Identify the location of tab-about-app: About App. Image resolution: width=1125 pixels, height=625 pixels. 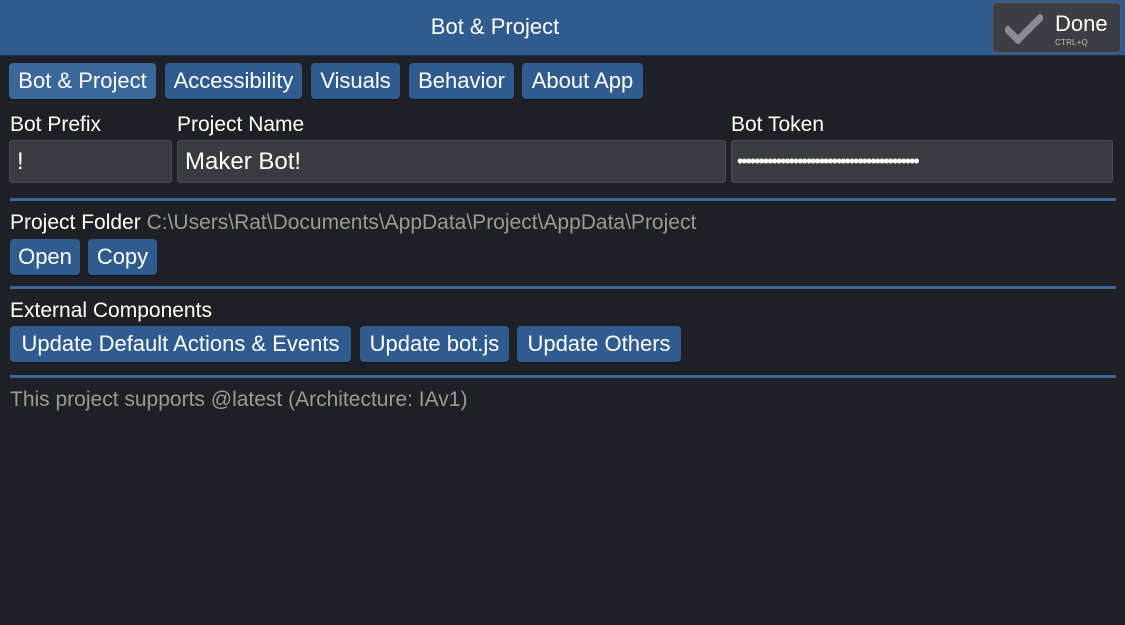
(582, 81).